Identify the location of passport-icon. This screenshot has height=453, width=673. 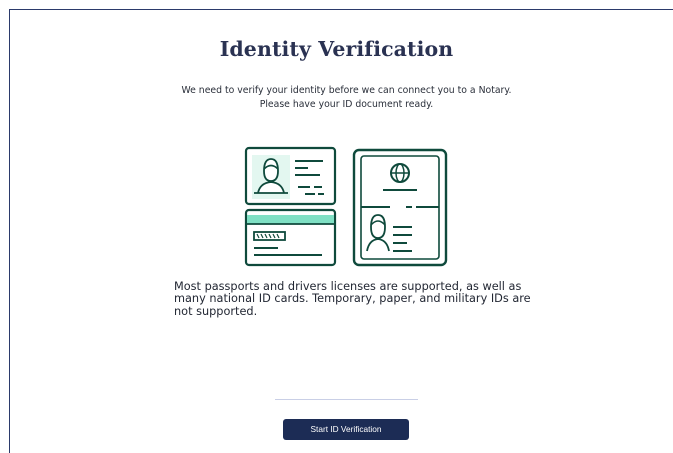
(400, 207).